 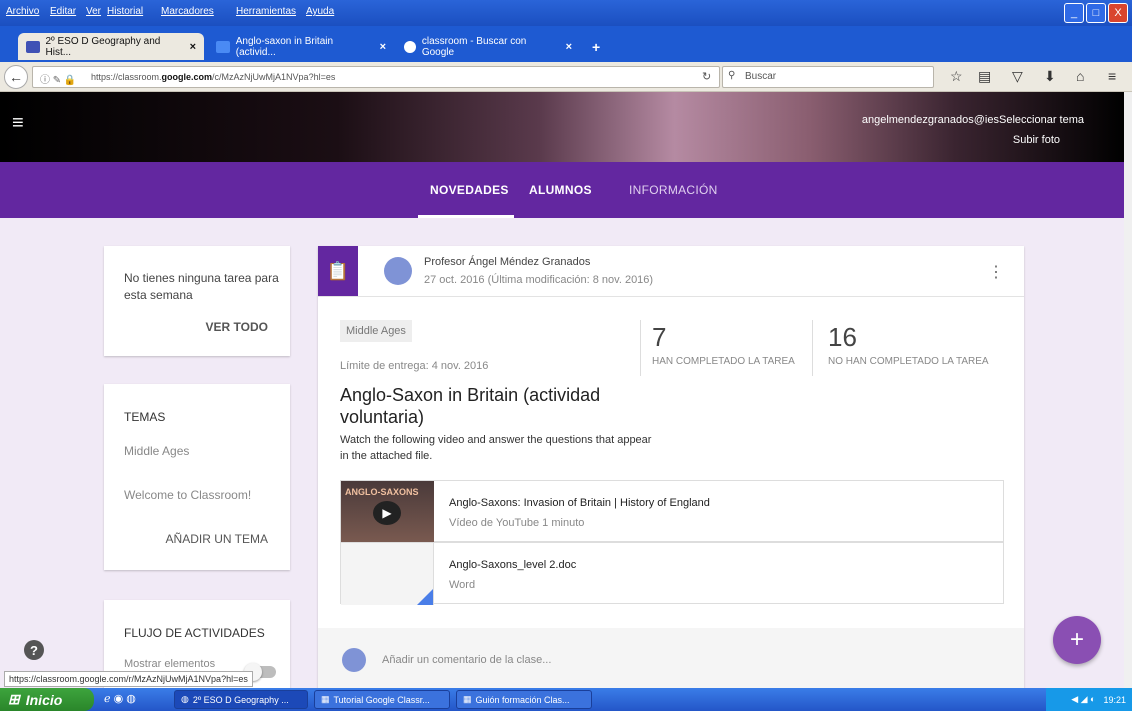 I want to click on active-tab-indicator, so click(x=466, y=216).